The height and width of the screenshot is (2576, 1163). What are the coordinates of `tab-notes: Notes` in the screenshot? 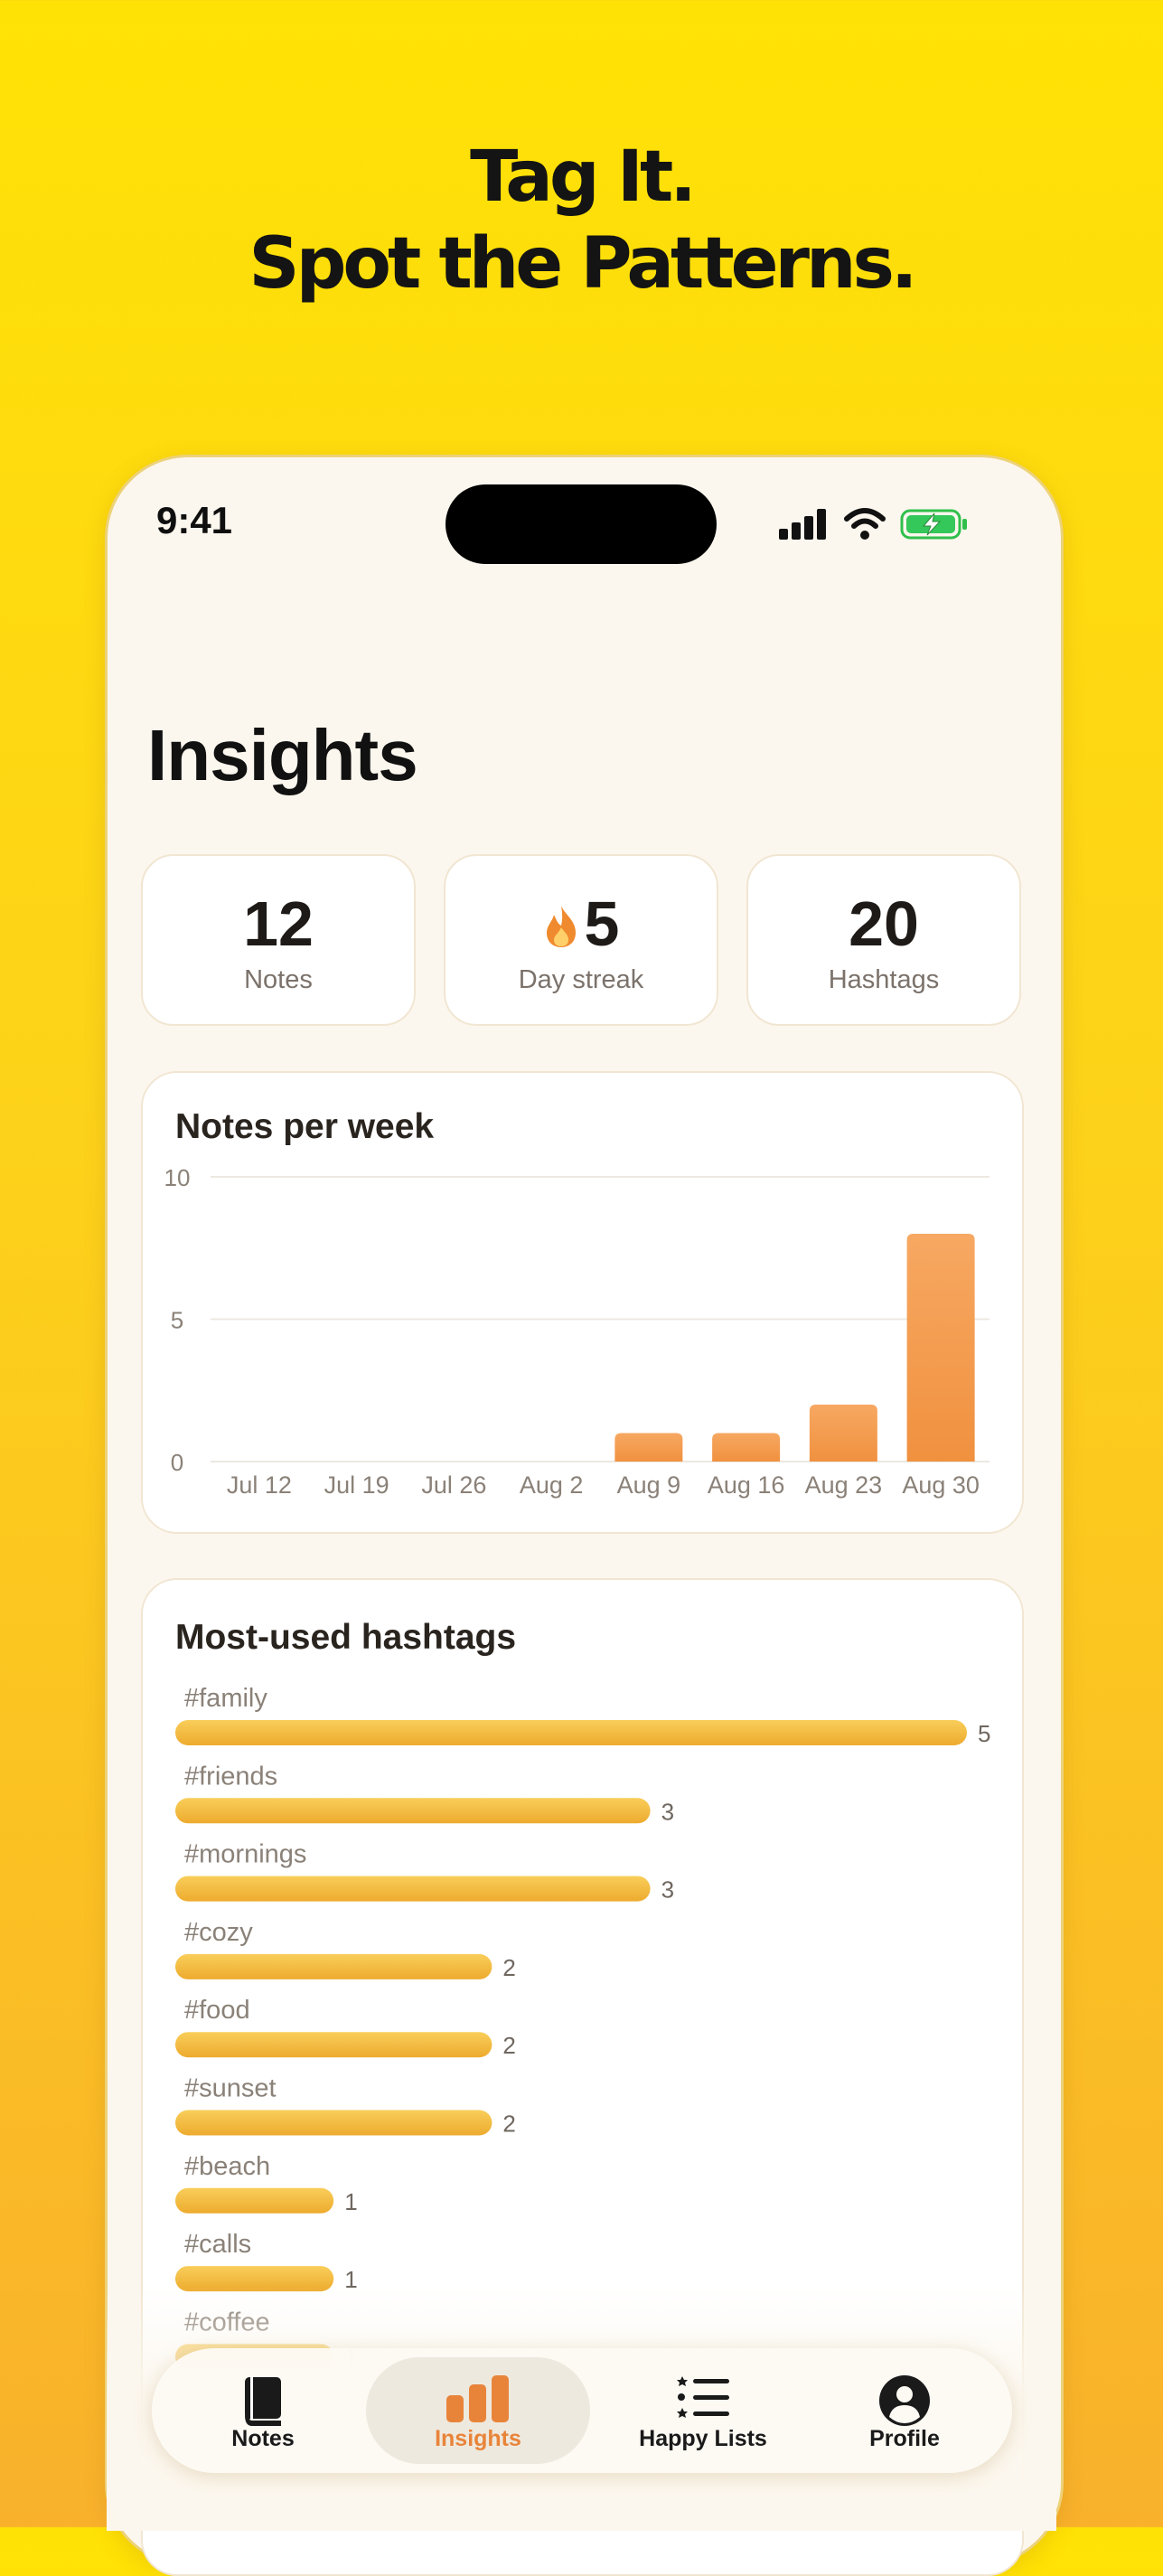 It's located at (262, 2411).